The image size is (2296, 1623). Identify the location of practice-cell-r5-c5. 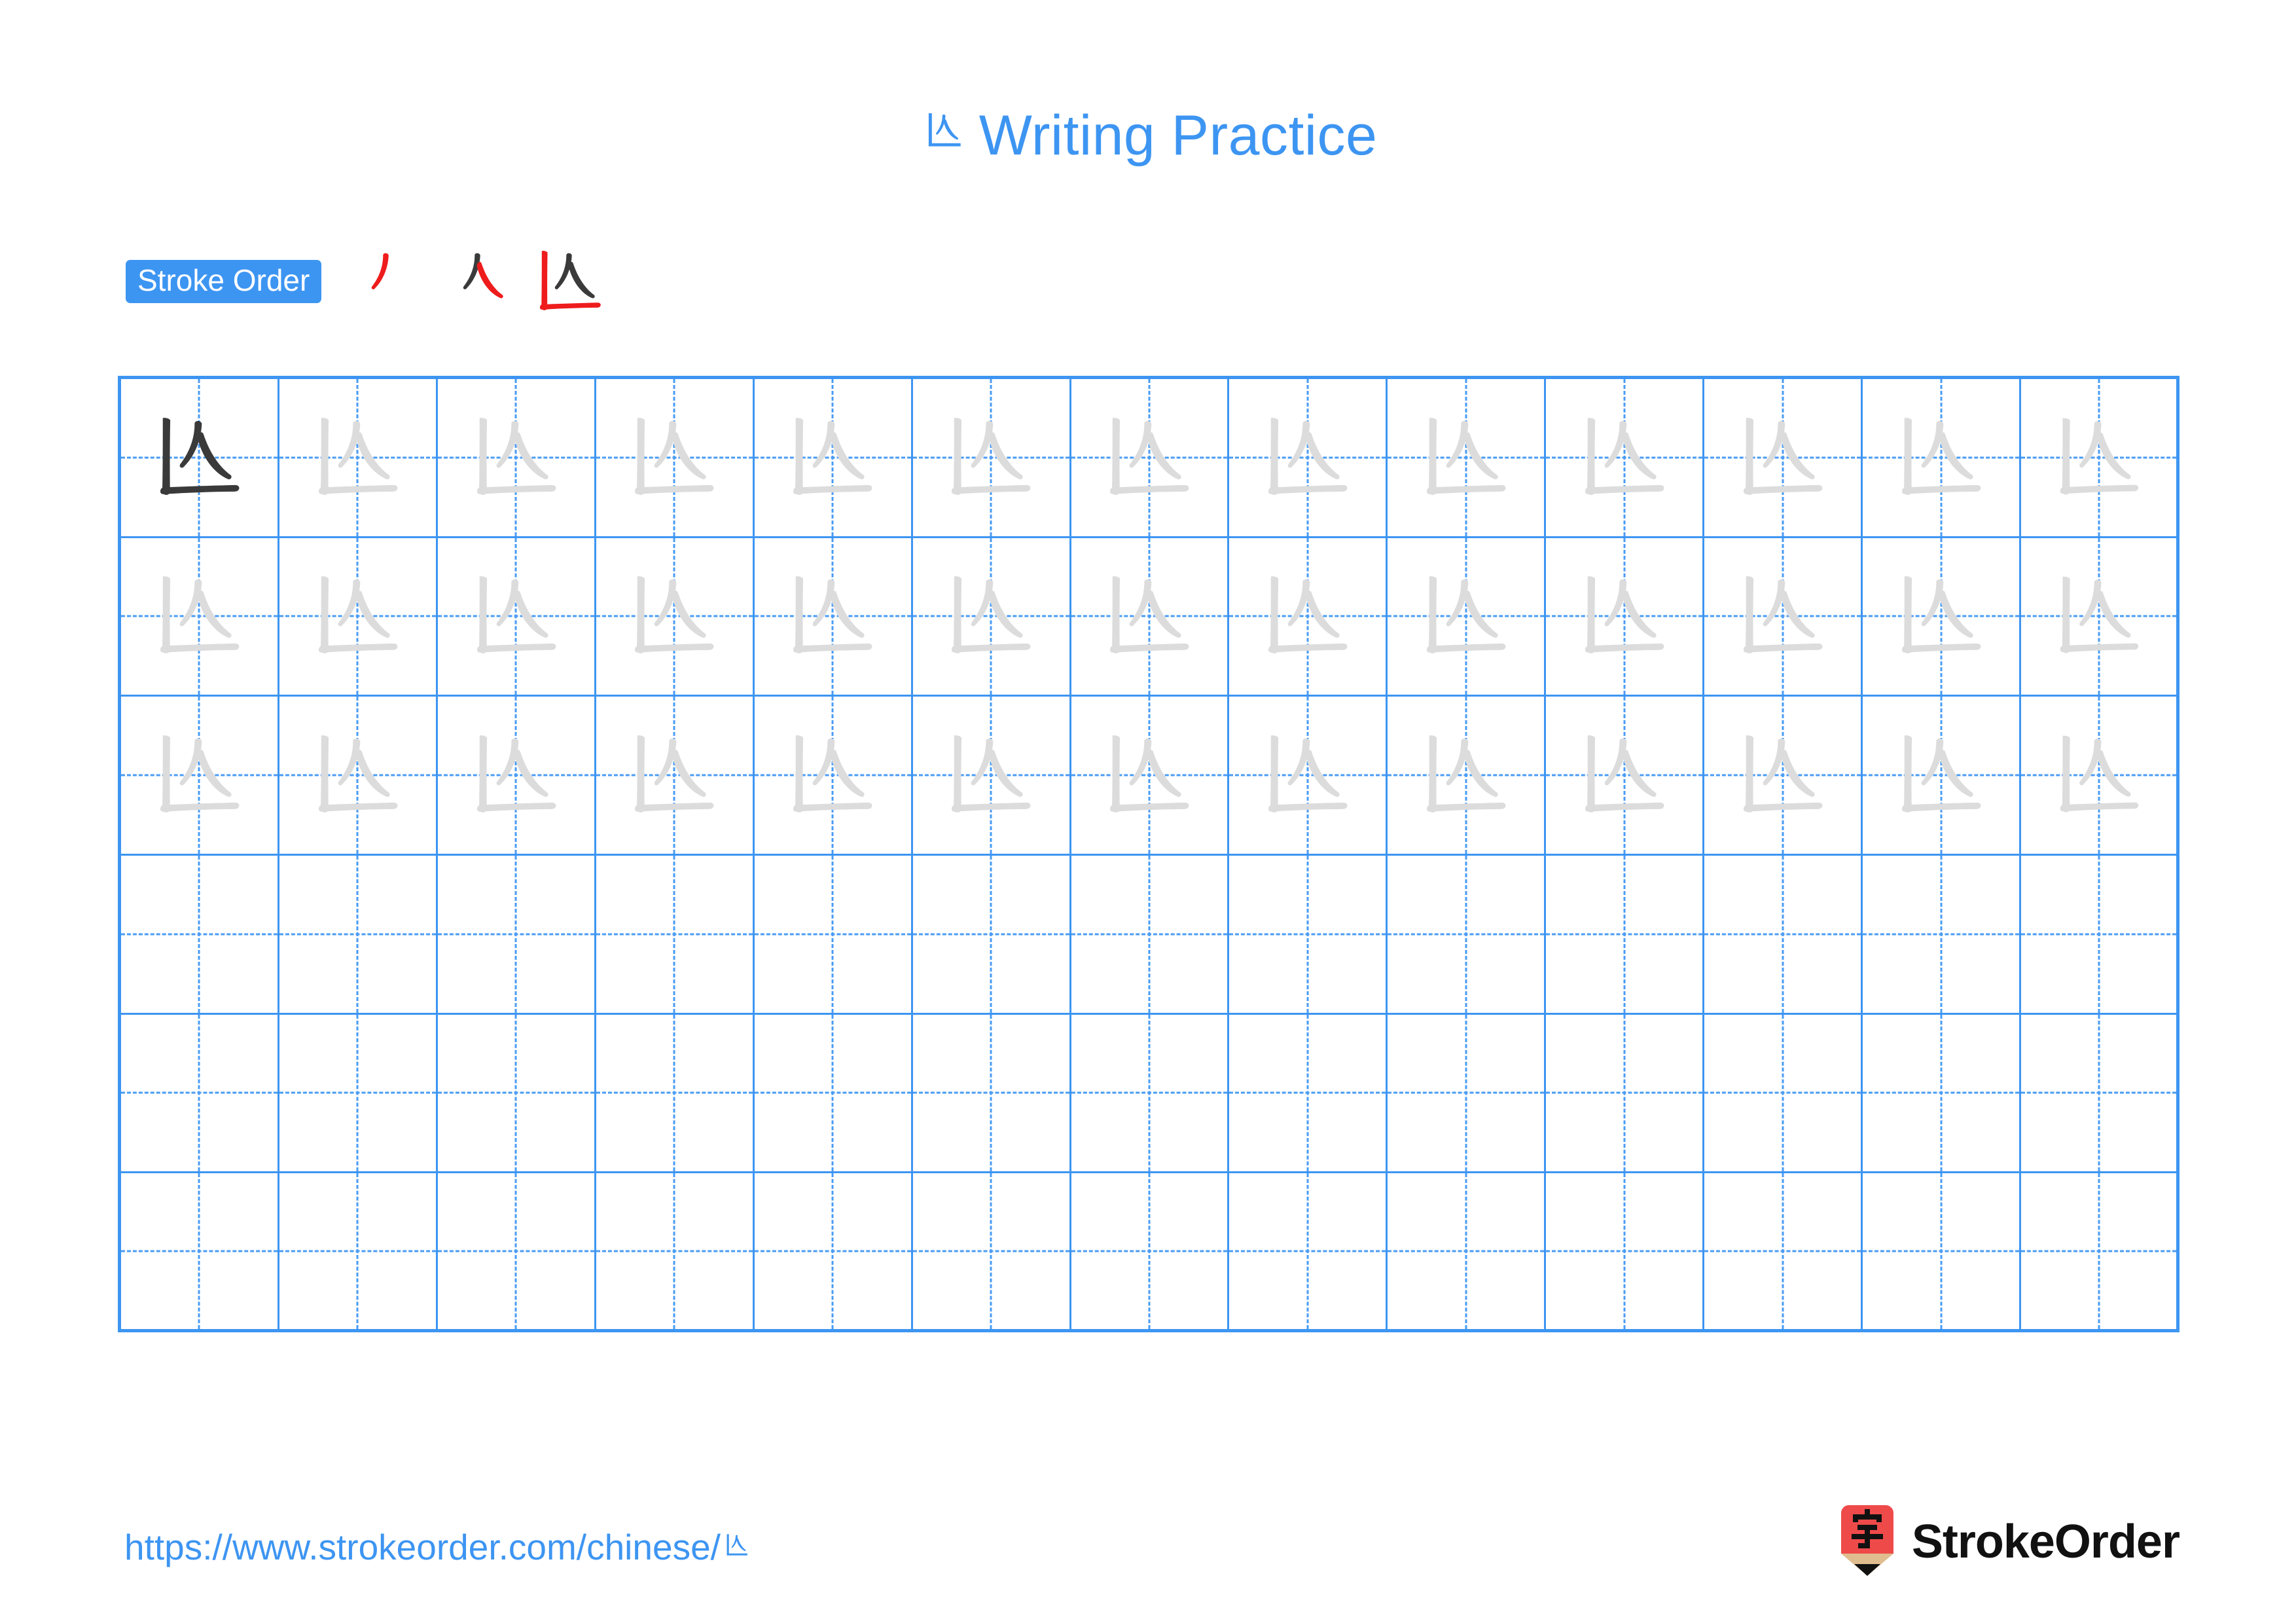
(833, 1094).